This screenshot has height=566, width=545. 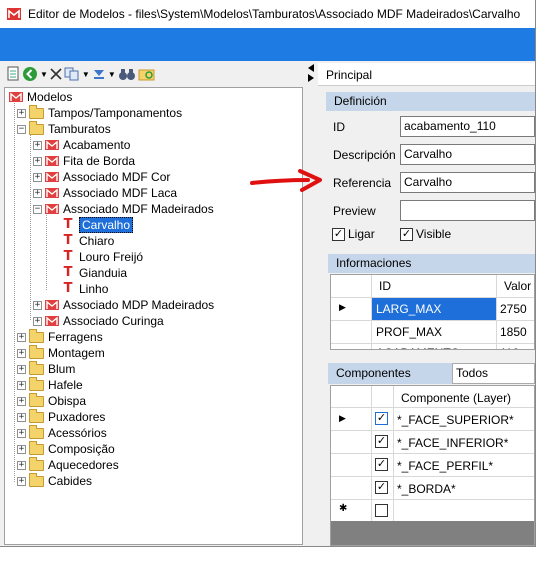 I want to click on tree-node: + Cabides, so click(x=55, y=480).